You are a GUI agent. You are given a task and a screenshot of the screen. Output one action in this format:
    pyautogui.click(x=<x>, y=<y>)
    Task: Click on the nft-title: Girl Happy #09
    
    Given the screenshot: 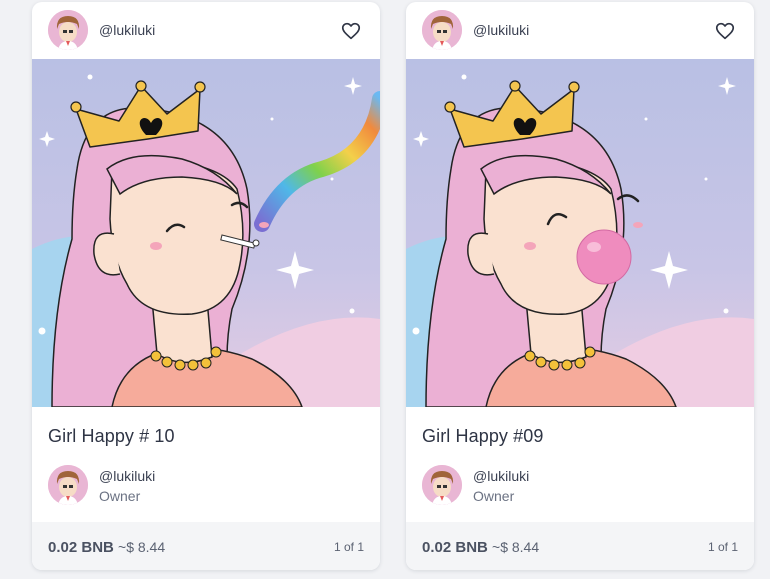 What is the action you would take?
    pyautogui.click(x=482, y=436)
    